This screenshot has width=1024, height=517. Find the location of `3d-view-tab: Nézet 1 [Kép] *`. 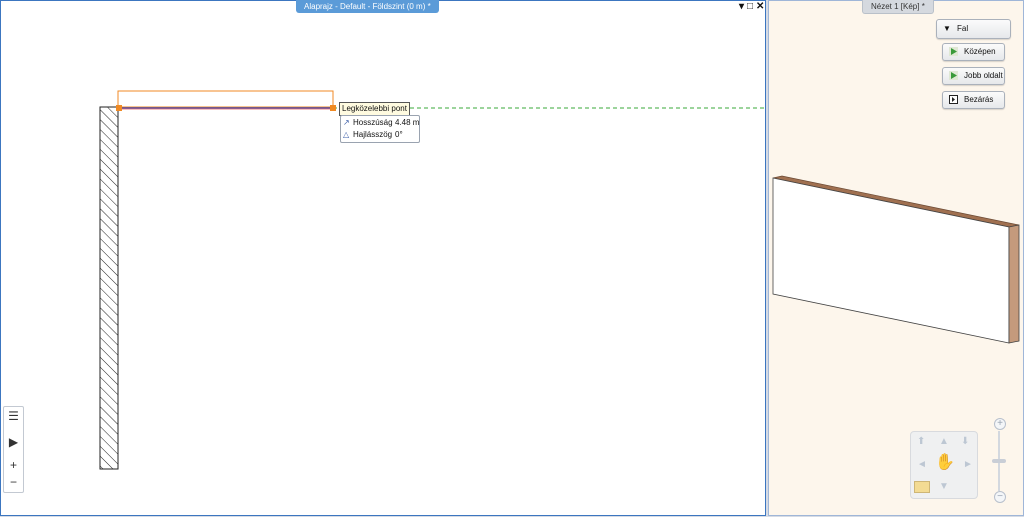

3d-view-tab: Nézet 1 [Kép] * is located at coordinates (898, 7).